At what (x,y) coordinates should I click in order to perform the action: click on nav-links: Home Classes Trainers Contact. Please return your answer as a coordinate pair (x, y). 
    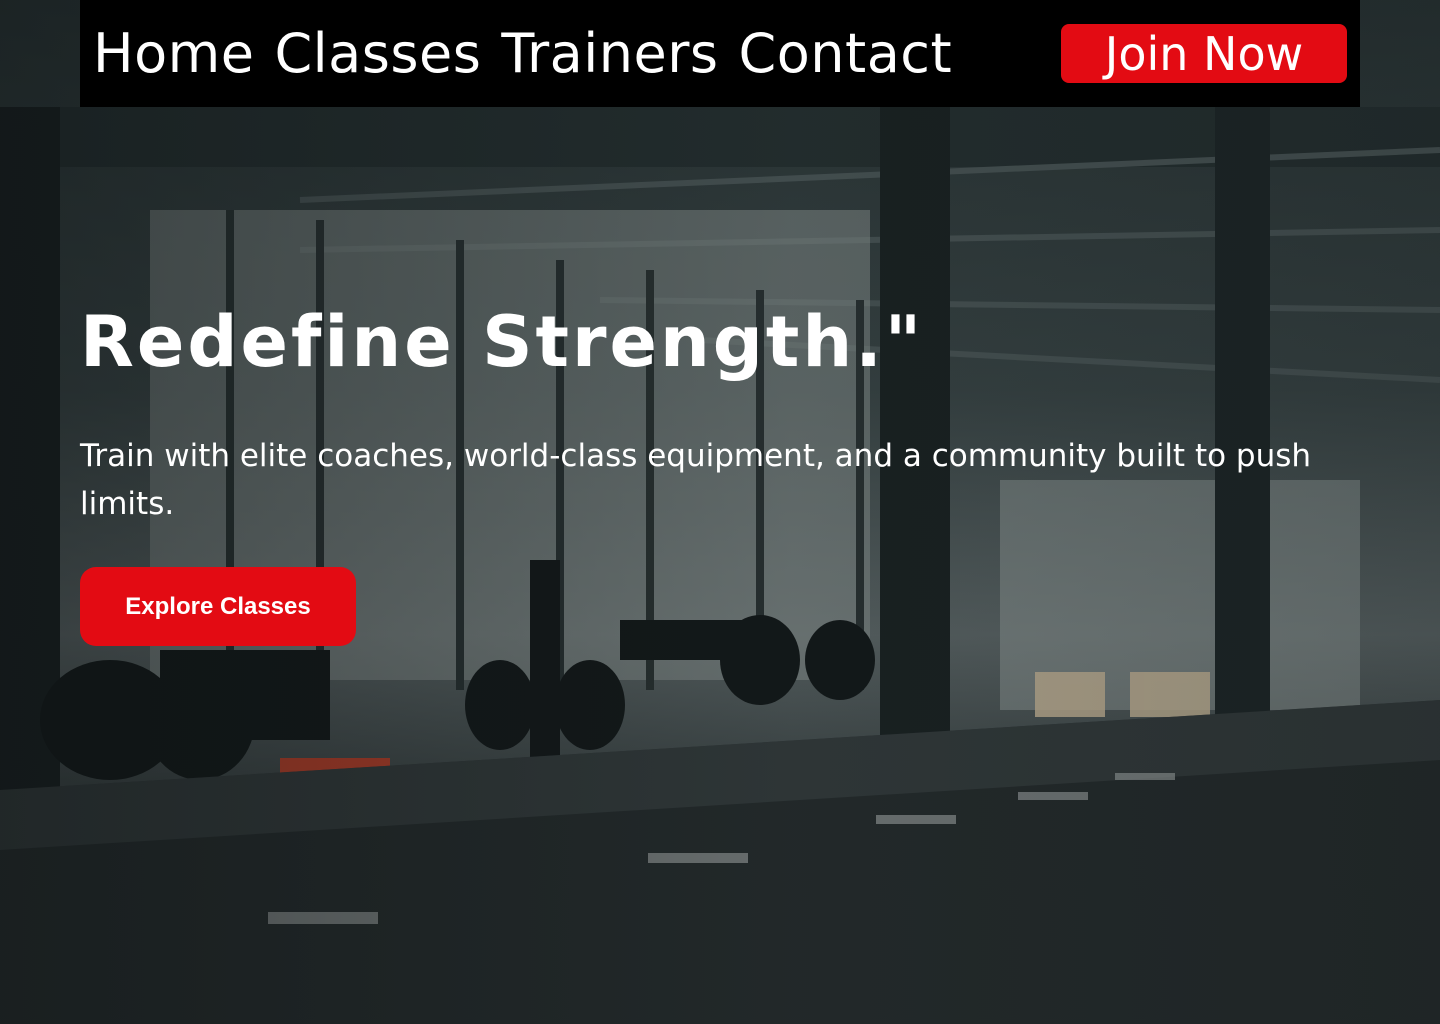
    Looking at the image, I should click on (523, 53).